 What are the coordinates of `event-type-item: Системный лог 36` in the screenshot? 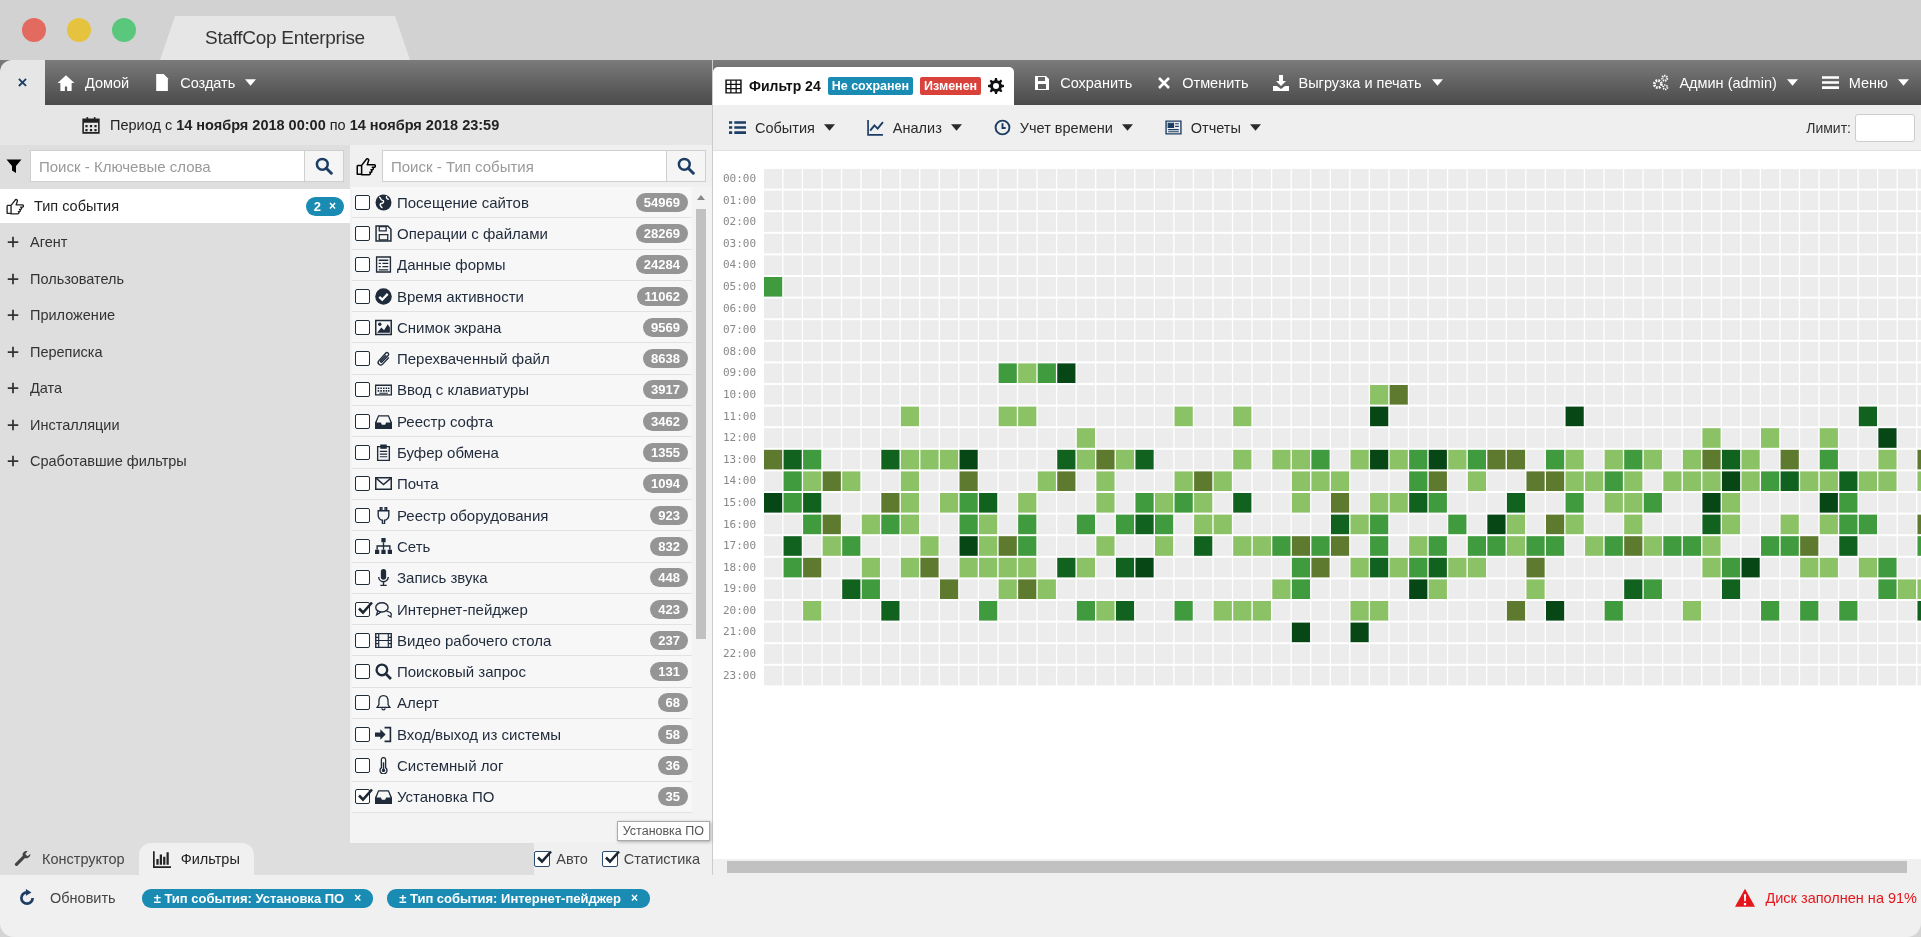 It's located at (522, 766).